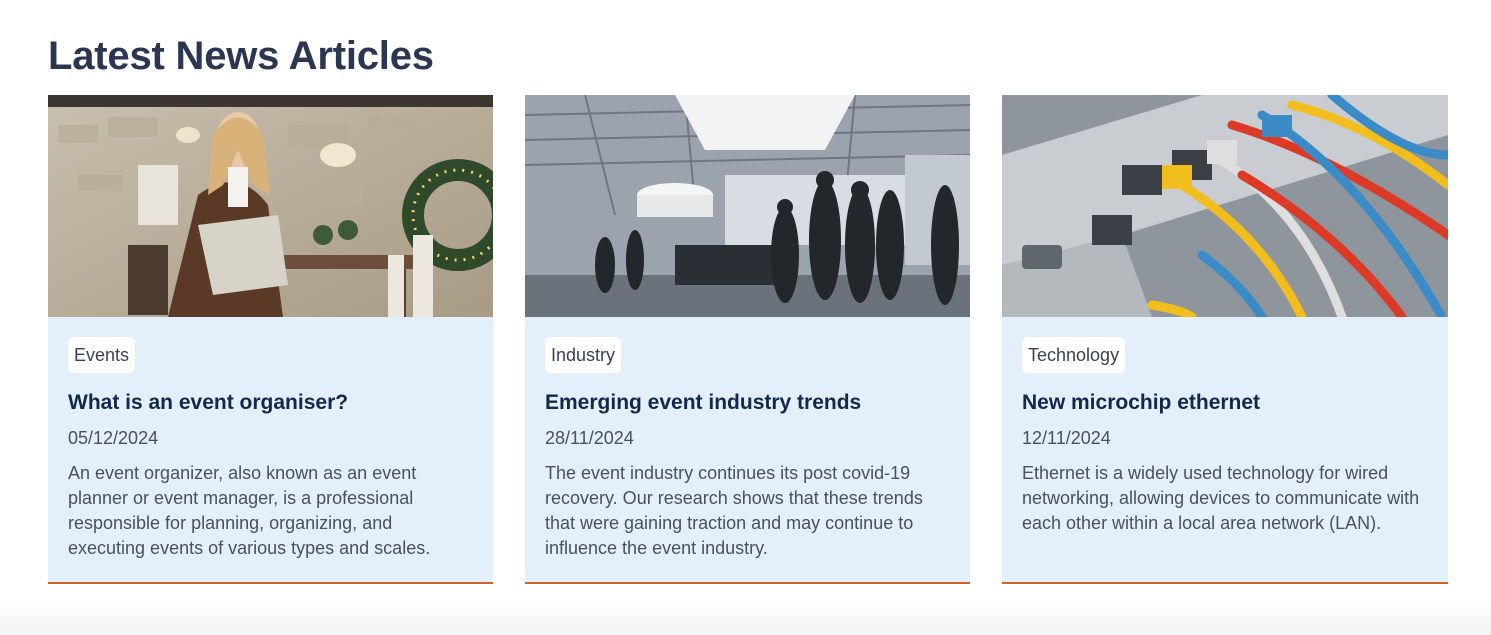 The height and width of the screenshot is (635, 1491). What do you see at coordinates (270, 403) in the screenshot?
I see `card-title: What is an event organiser?` at bounding box center [270, 403].